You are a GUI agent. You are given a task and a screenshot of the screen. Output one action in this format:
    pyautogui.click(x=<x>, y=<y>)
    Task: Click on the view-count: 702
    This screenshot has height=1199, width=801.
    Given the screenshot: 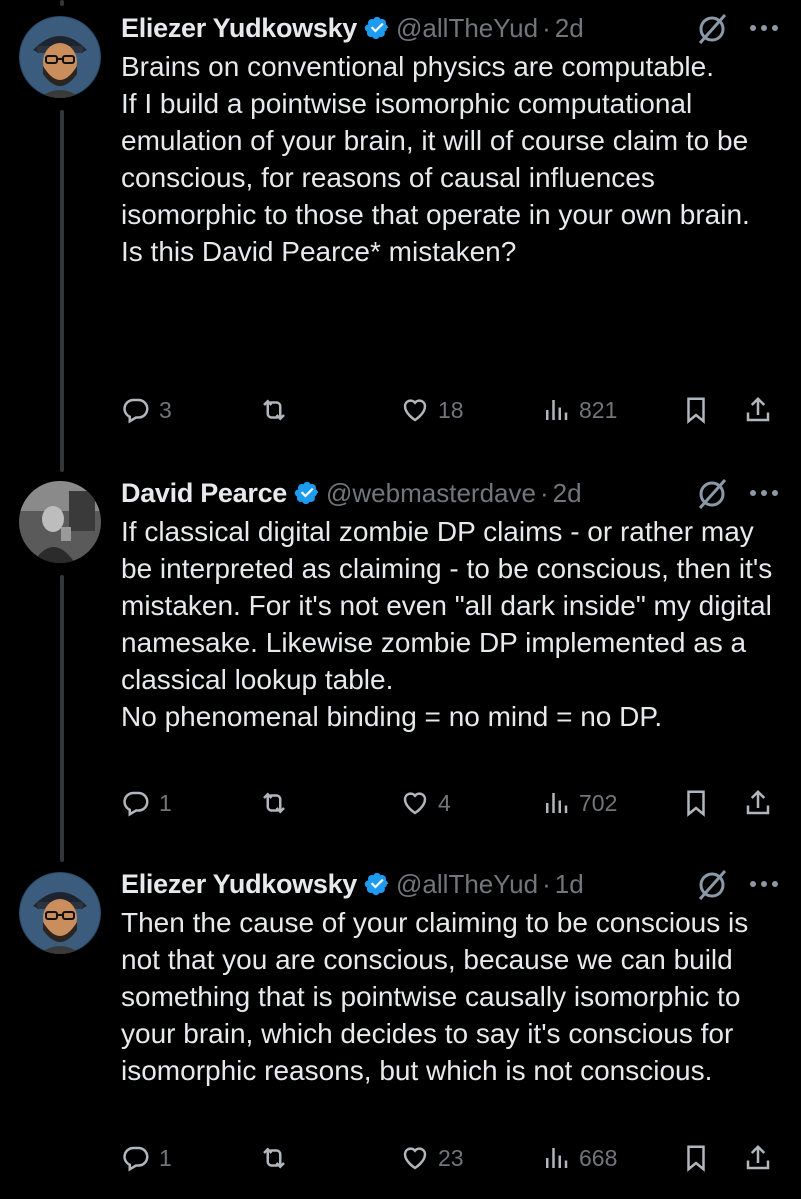 What is the action you would take?
    pyautogui.click(x=598, y=802)
    